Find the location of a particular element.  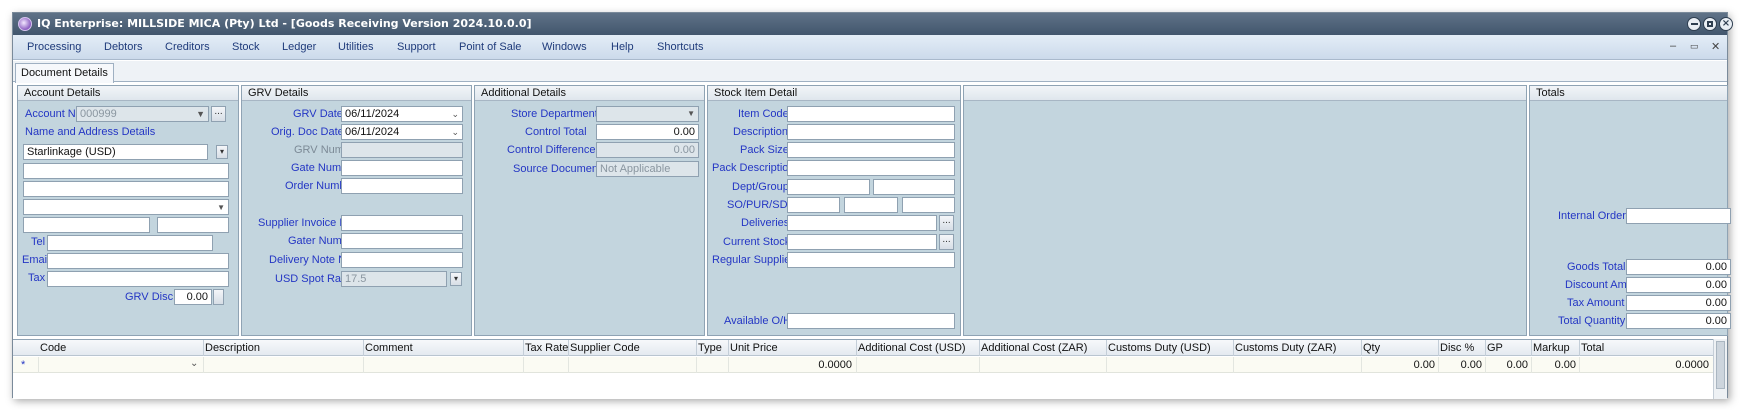

chevron-down-icon: ⌄ is located at coordinates (194, 363).